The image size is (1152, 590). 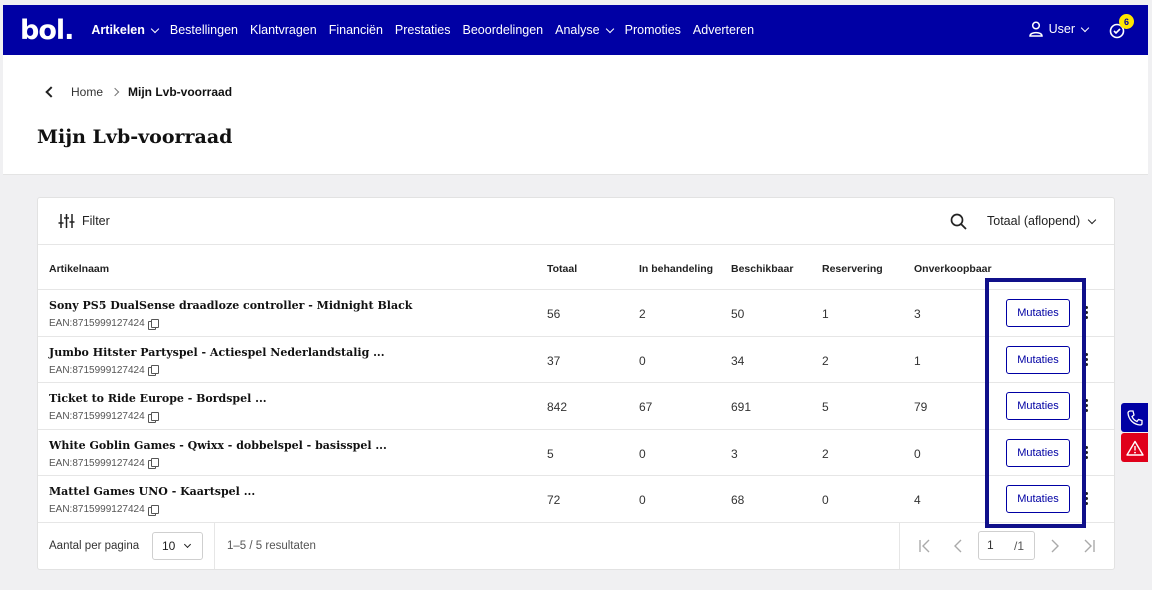 I want to click on col-onverkoopbaar: Onverkoopbaar, so click(x=953, y=269).